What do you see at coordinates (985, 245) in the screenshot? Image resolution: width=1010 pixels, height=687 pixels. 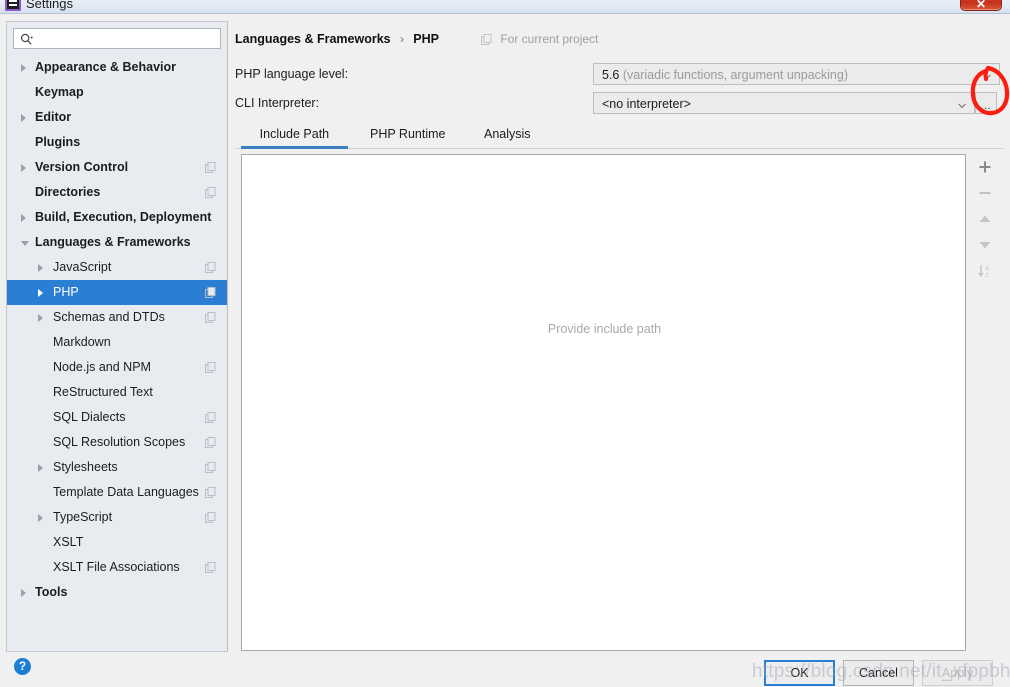 I see `move-down-button` at bounding box center [985, 245].